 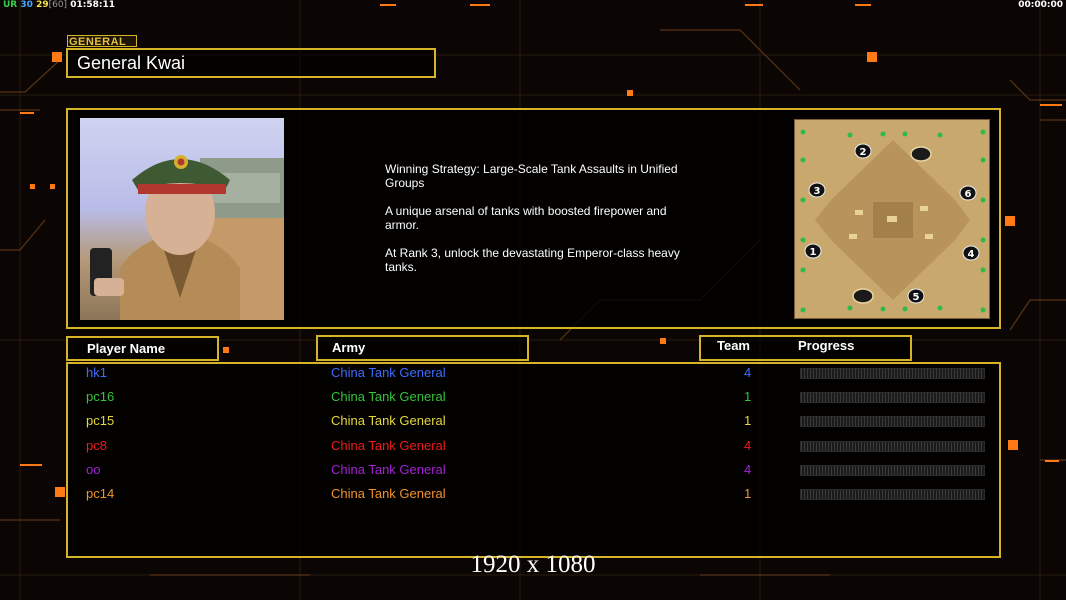 I want to click on header-team-progress: Team Progress, so click(x=805, y=348).